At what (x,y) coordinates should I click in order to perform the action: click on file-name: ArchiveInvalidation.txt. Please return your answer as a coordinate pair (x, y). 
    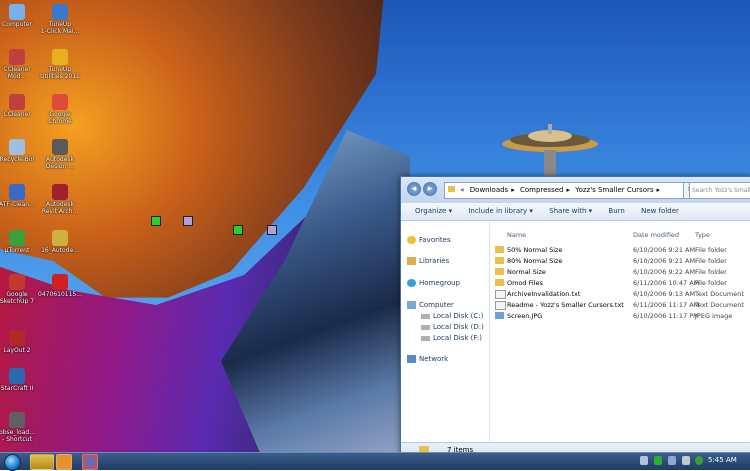
    Looking at the image, I should click on (544, 294).